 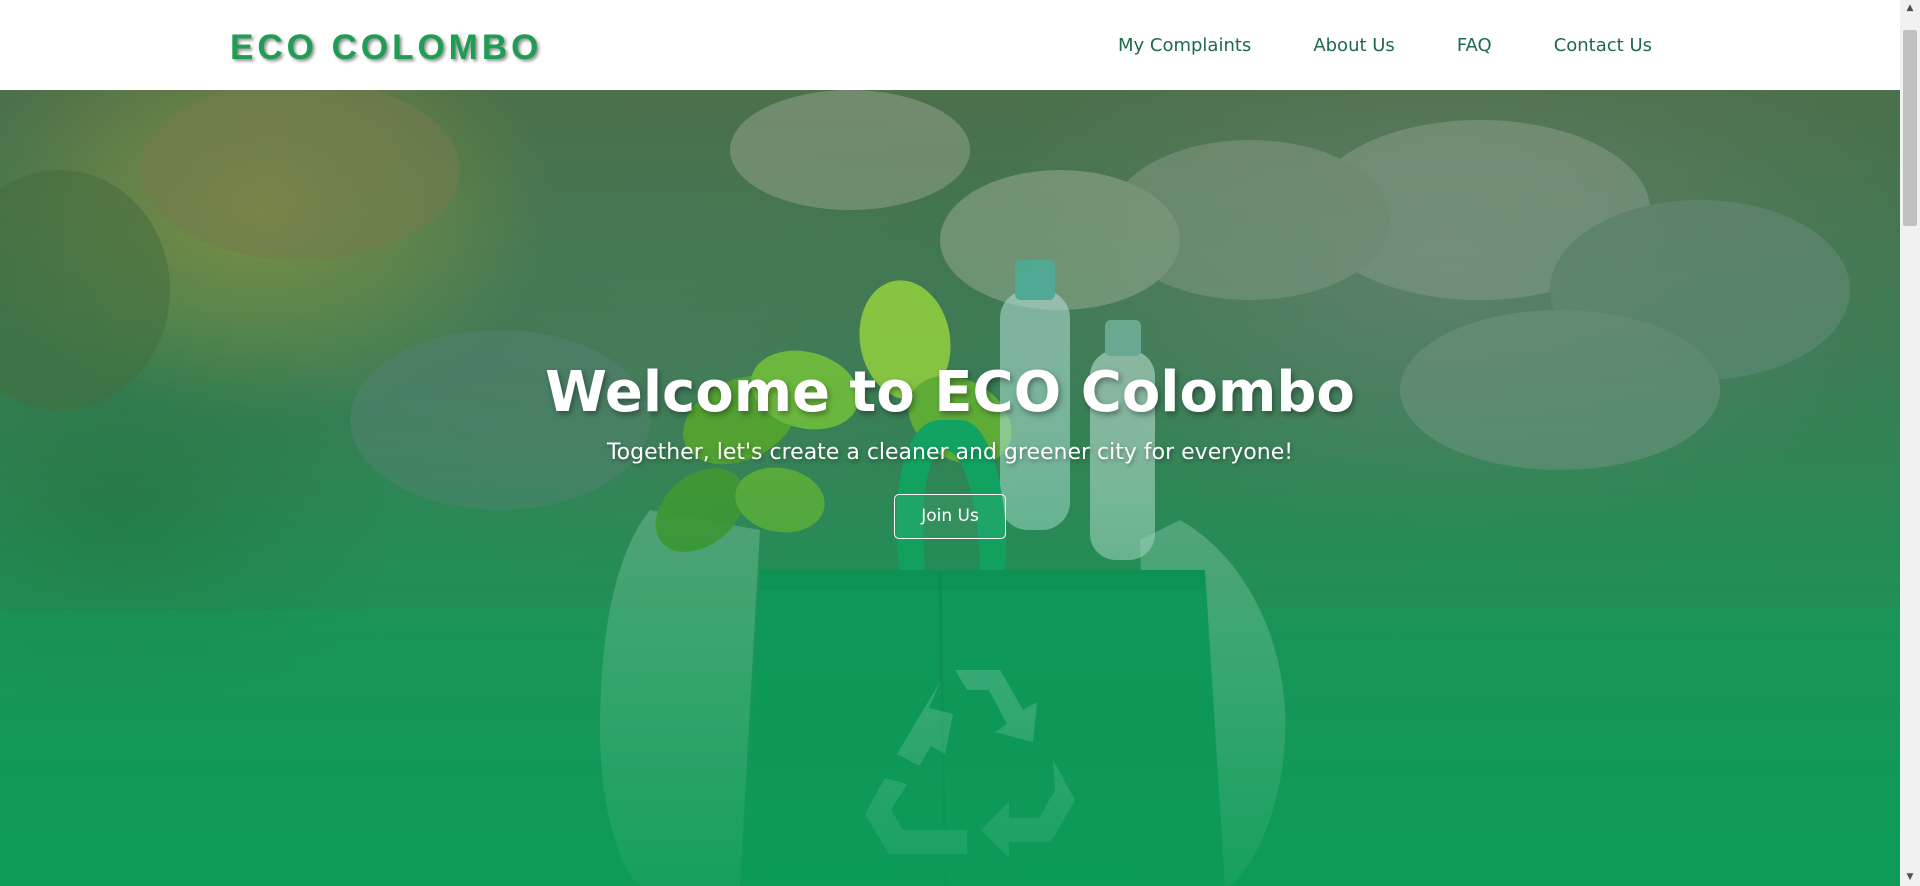 I want to click on scrollbar-thumb, so click(x=1910, y=128).